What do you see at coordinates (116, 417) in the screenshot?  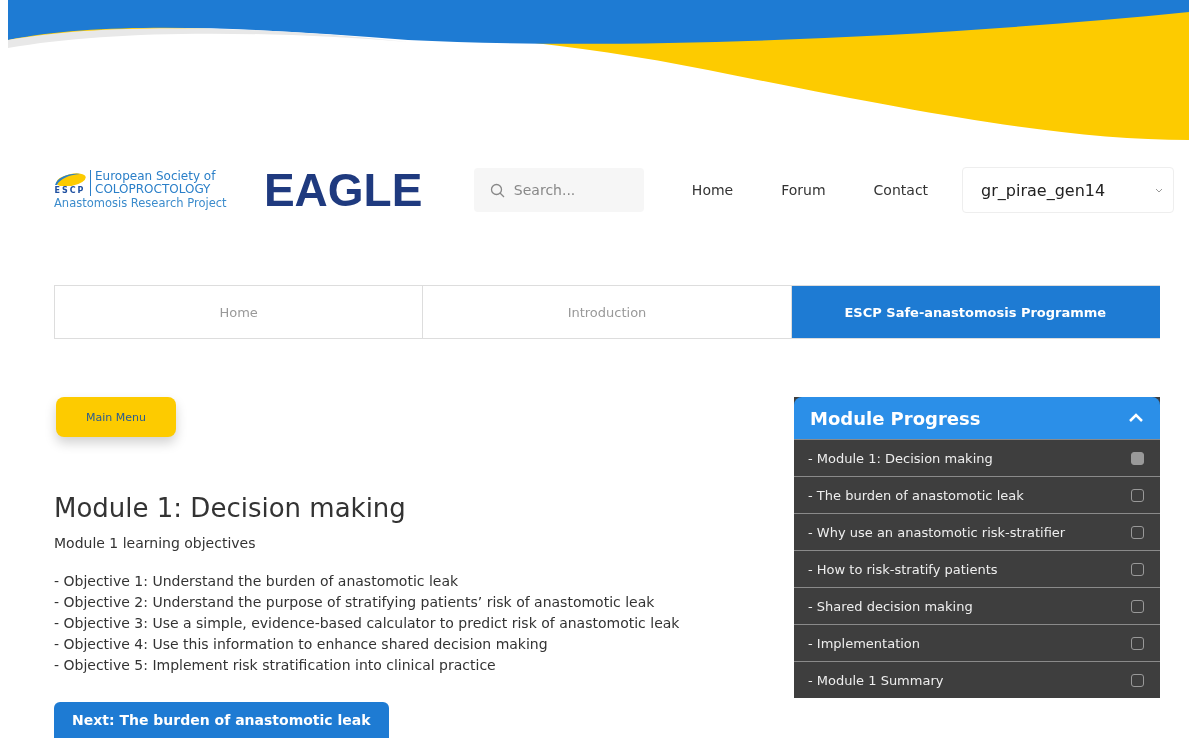 I see `main-menu-button: Main Menu` at bounding box center [116, 417].